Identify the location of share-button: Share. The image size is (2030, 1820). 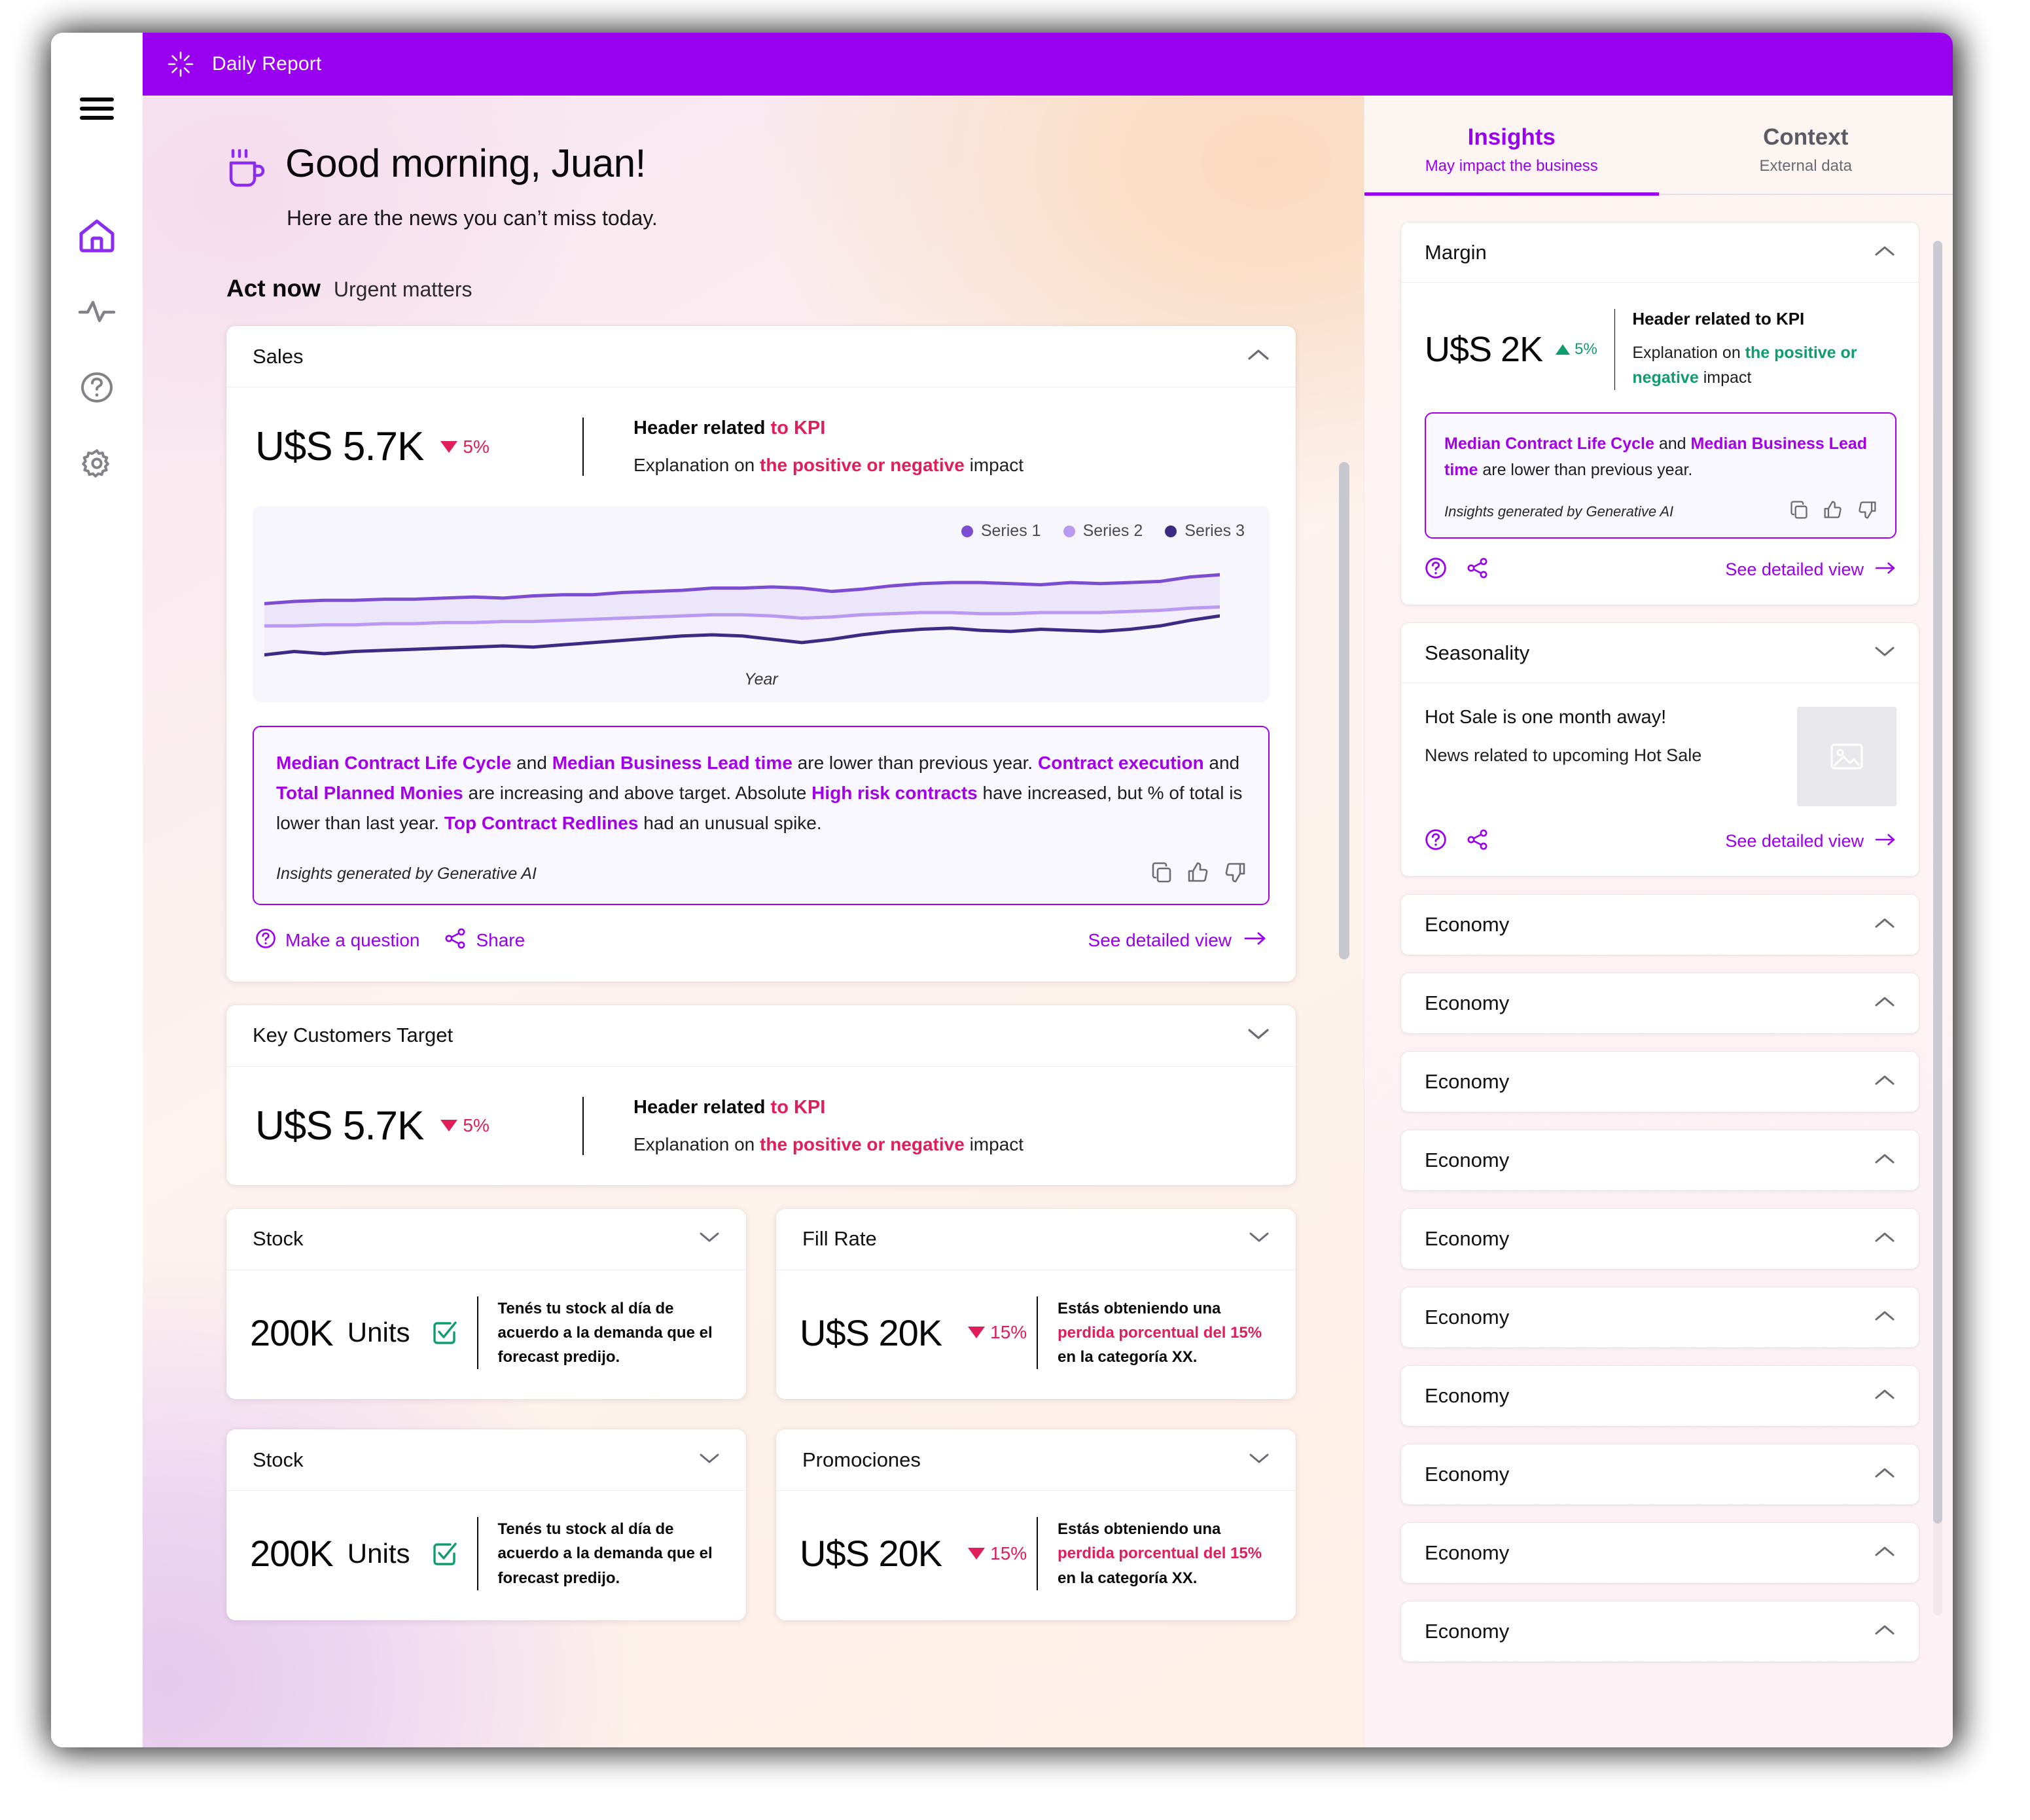
(484, 940).